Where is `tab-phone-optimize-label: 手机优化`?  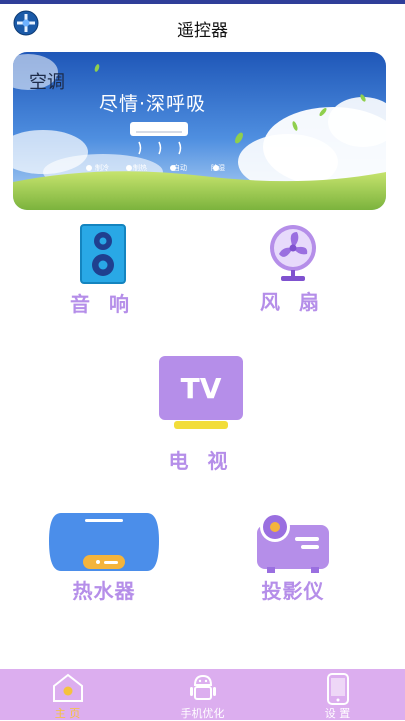 tab-phone-optimize-label: 手机优化 is located at coordinates (202, 713).